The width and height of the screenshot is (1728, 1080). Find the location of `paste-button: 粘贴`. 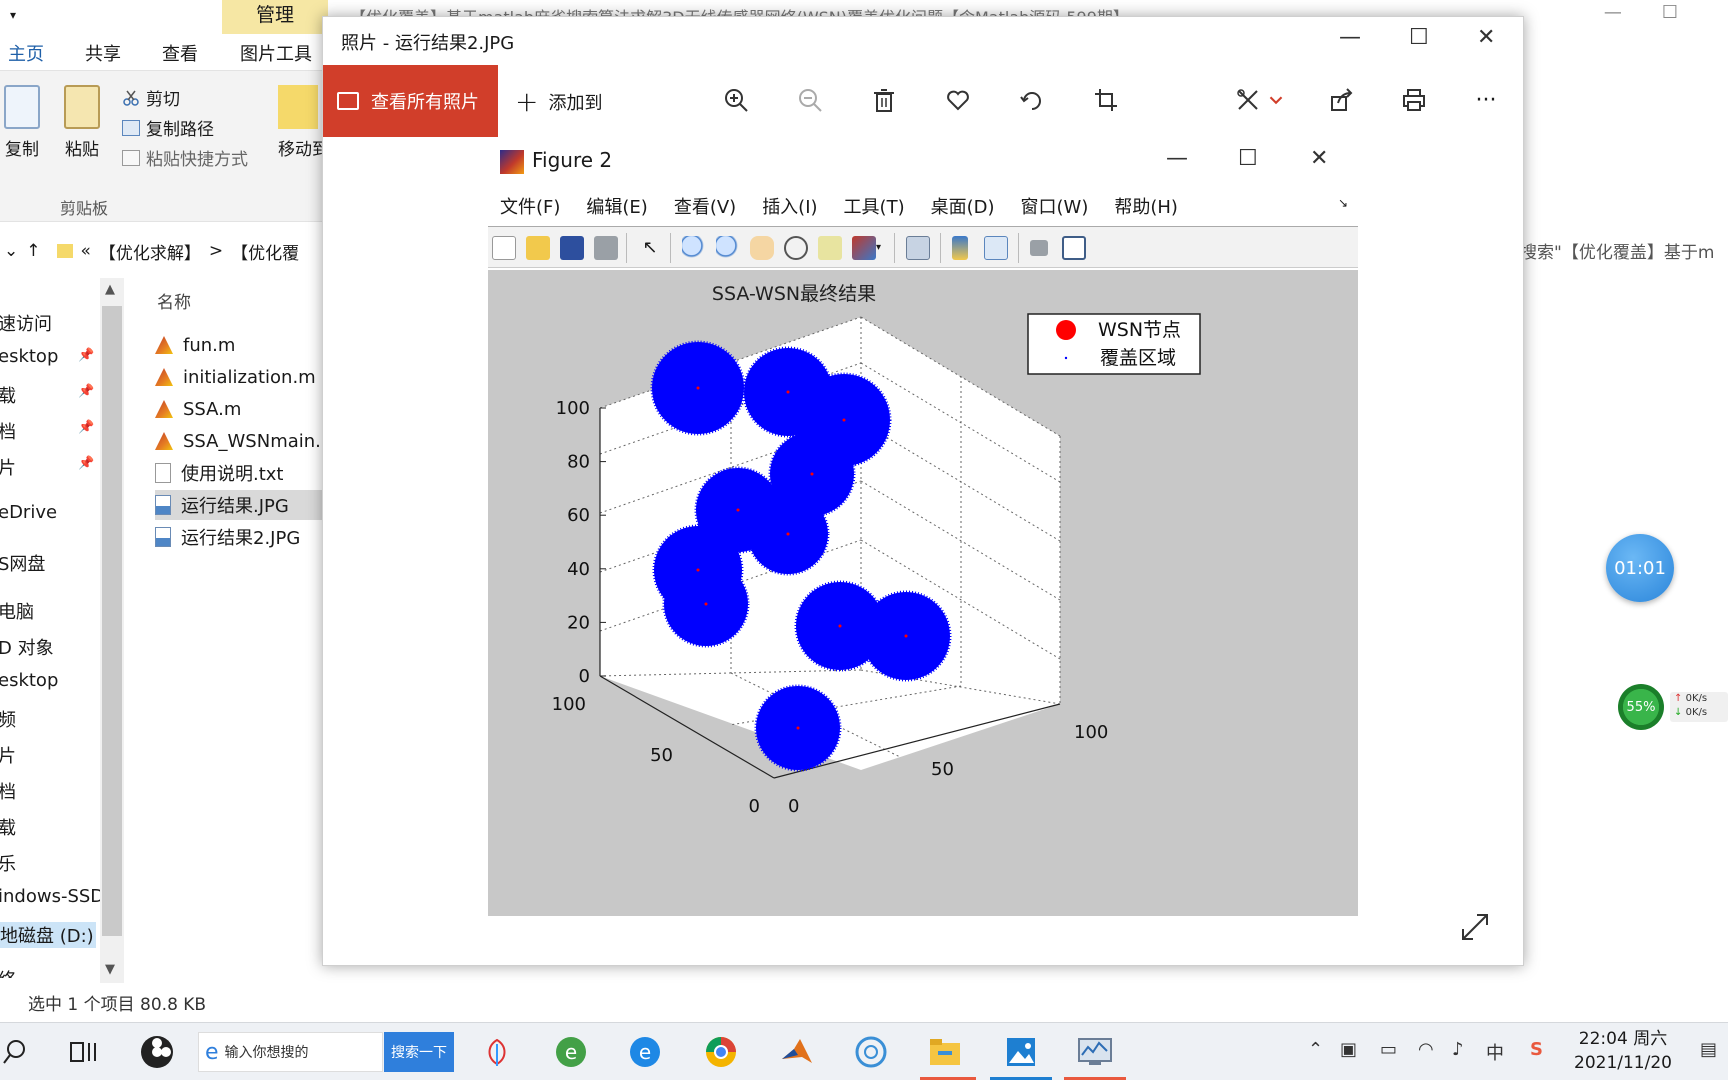

paste-button: 粘贴 is located at coordinates (82, 122).